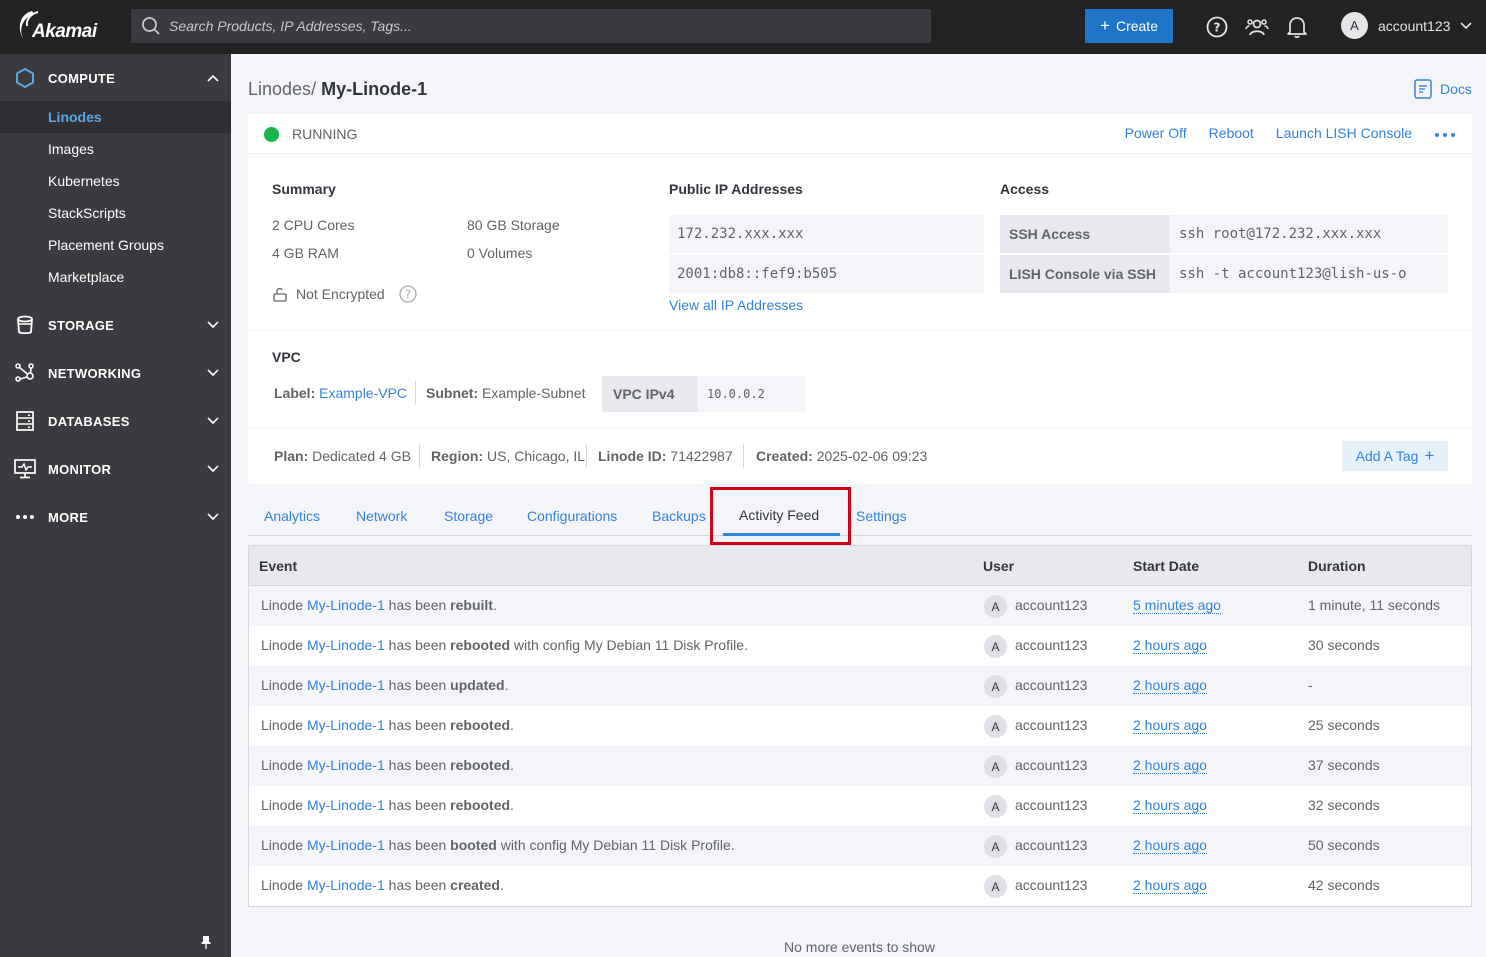  What do you see at coordinates (1309, 234) in the screenshot?
I see `ssh-access-command: ssh root@172.232.xxx.xxx` at bounding box center [1309, 234].